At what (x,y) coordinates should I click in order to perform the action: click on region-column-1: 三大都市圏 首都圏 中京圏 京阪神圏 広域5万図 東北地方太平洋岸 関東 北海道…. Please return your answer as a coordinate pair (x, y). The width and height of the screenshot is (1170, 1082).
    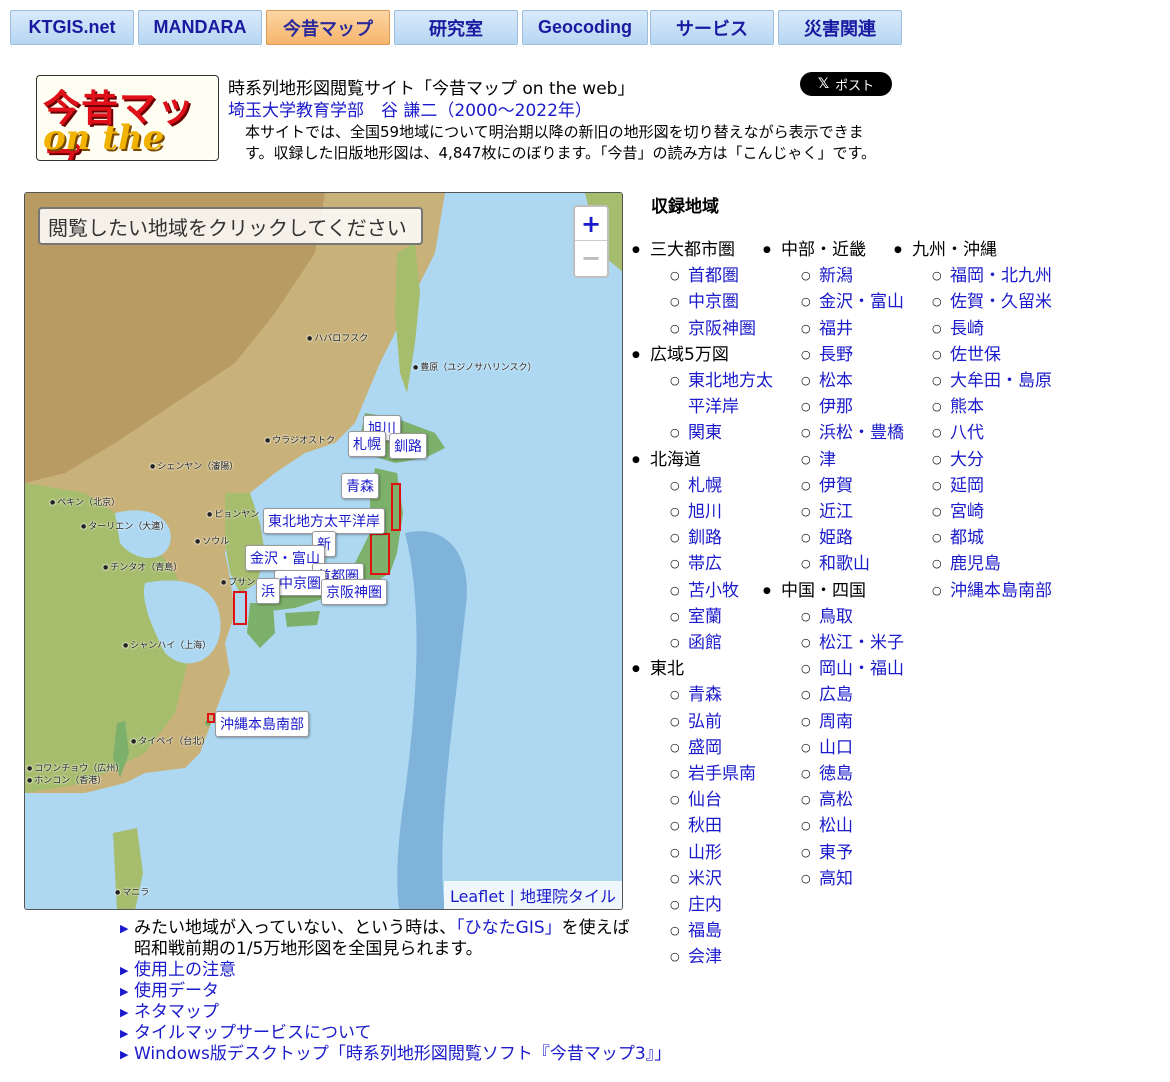
    Looking at the image, I should click on (706, 604).